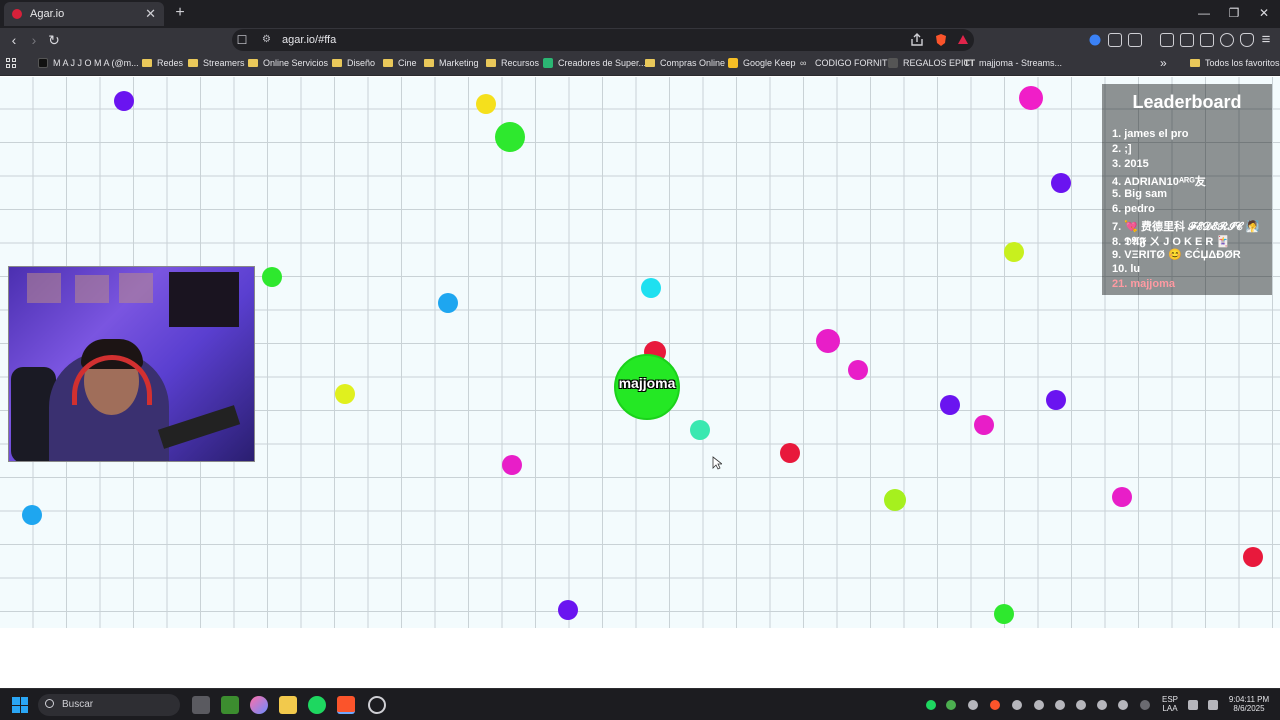  Describe the element at coordinates (995, 705) in the screenshot. I see `brave-tray-icon` at that location.